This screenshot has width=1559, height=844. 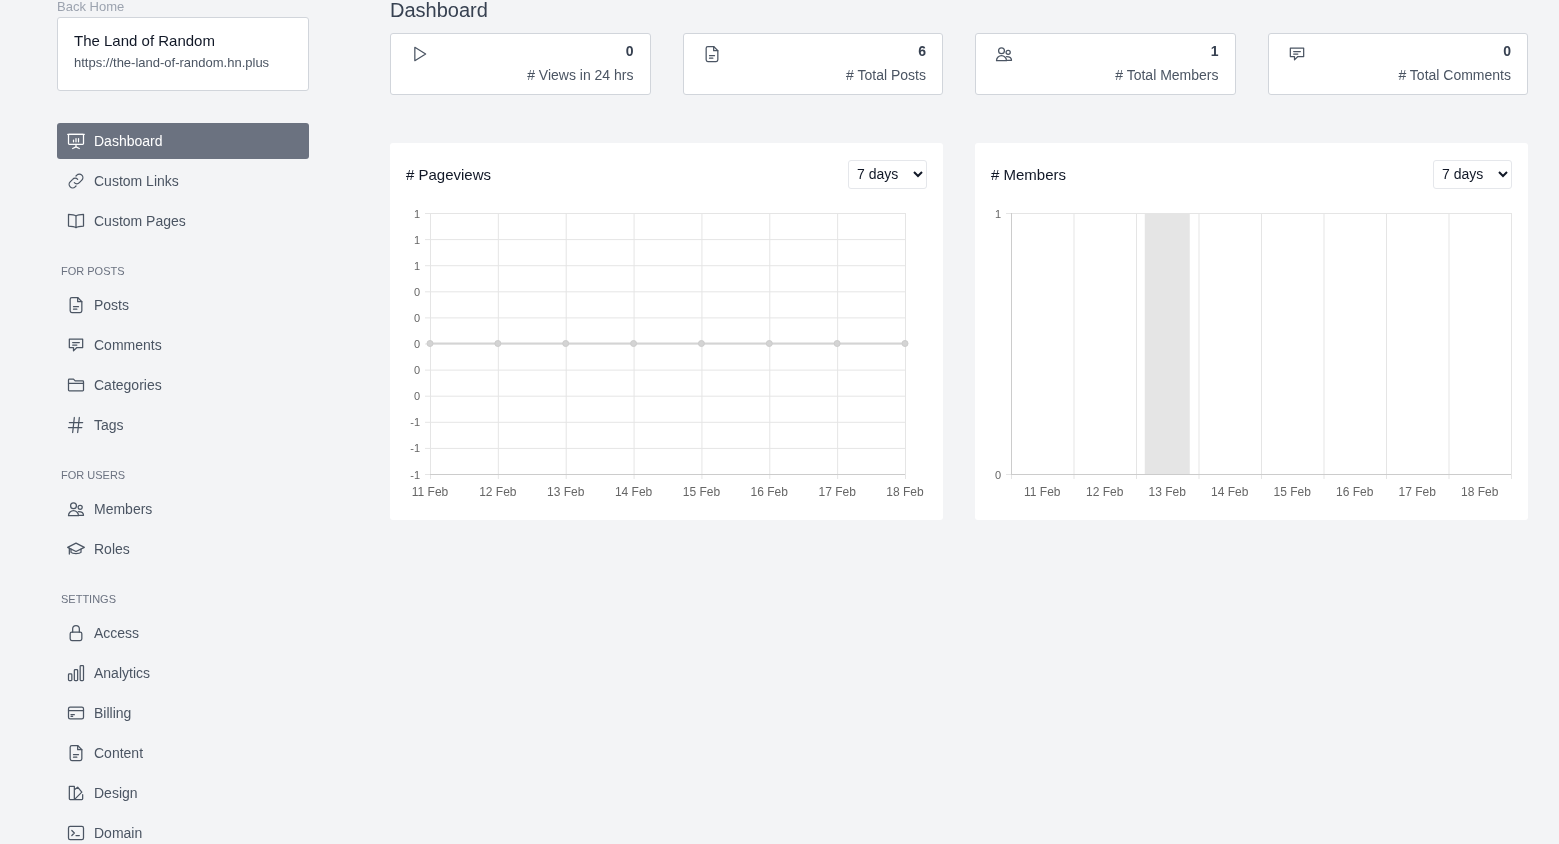 I want to click on bar-chart-icon, so click(x=76, y=673).